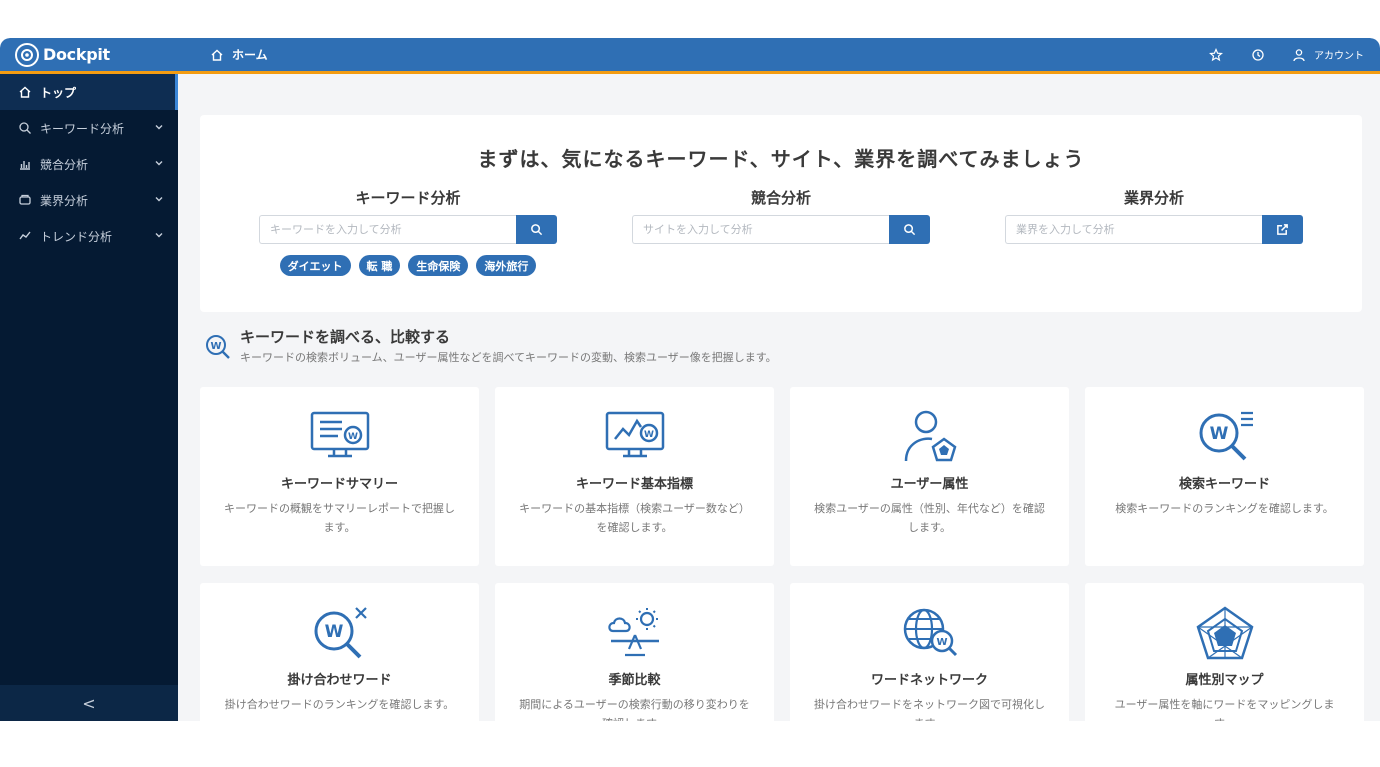 This screenshot has width=1380, height=767. Describe the element at coordinates (64, 164) in the screenshot. I see `sidebar-item-label: 競合分析` at that location.